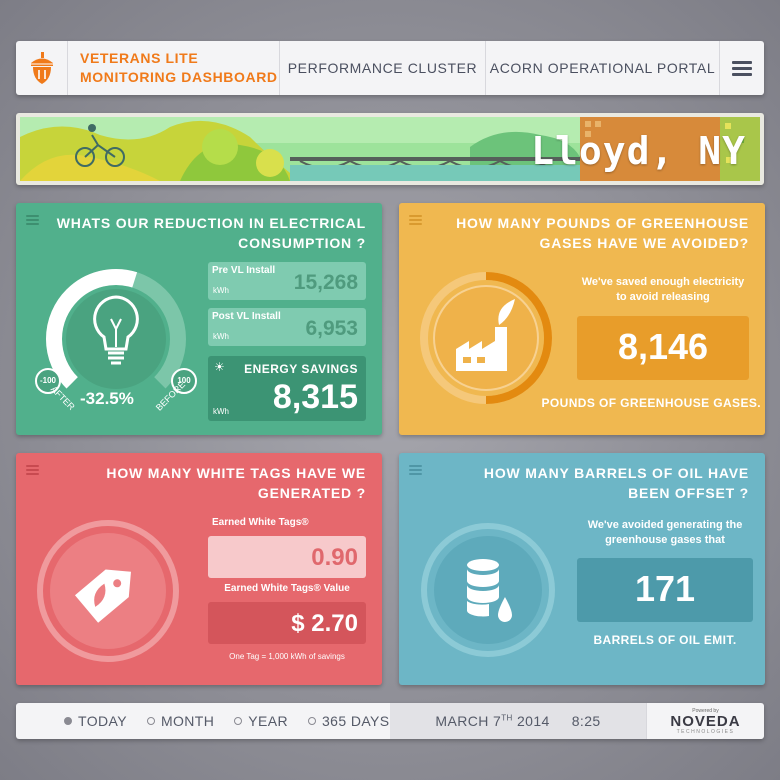 Image resolution: width=780 pixels, height=780 pixels. I want to click on tags-value-box: $ 2.70, so click(287, 623).